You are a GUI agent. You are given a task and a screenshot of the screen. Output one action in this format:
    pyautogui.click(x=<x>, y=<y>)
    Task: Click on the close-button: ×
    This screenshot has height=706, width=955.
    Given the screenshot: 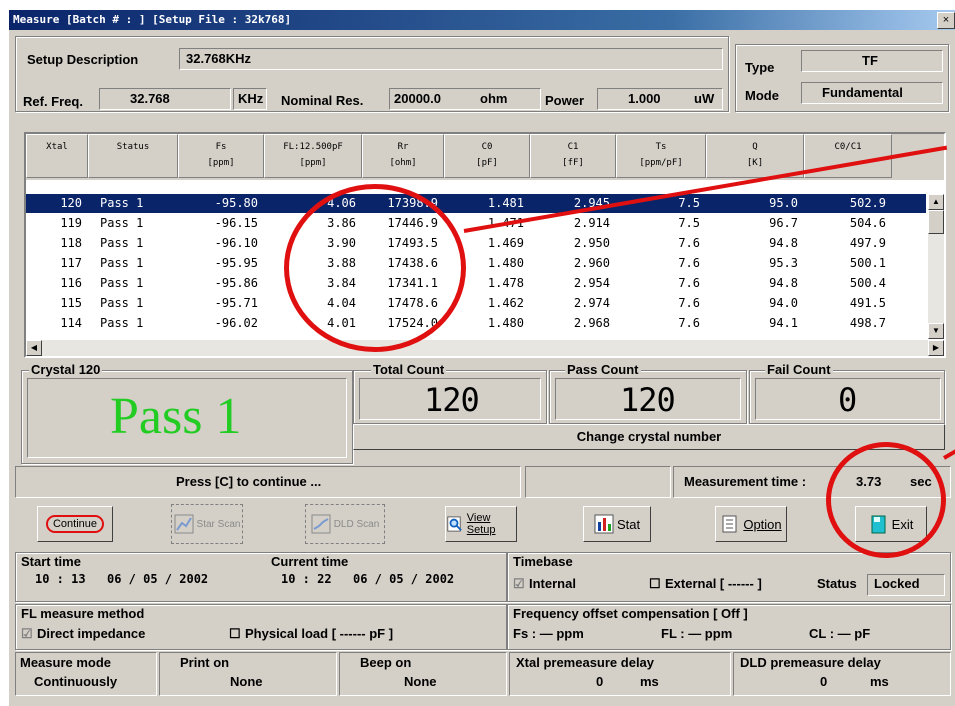 What is the action you would take?
    pyautogui.click(x=946, y=20)
    